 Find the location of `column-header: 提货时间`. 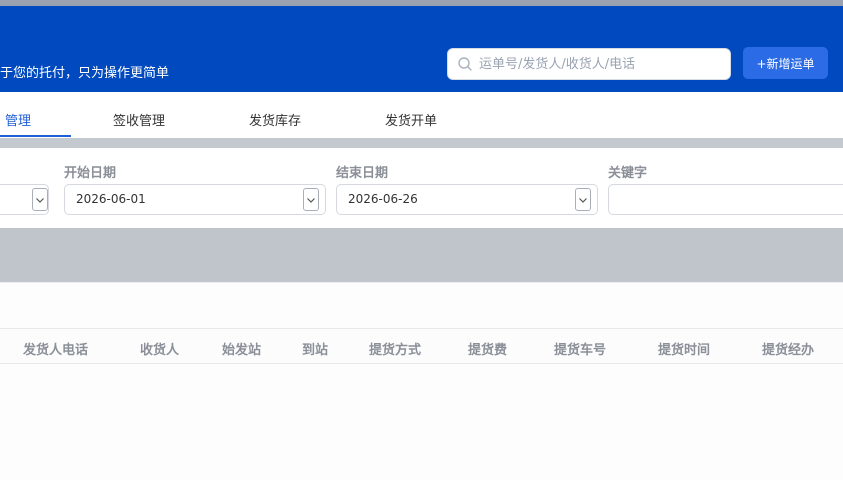

column-header: 提货时间 is located at coordinates (684, 348).